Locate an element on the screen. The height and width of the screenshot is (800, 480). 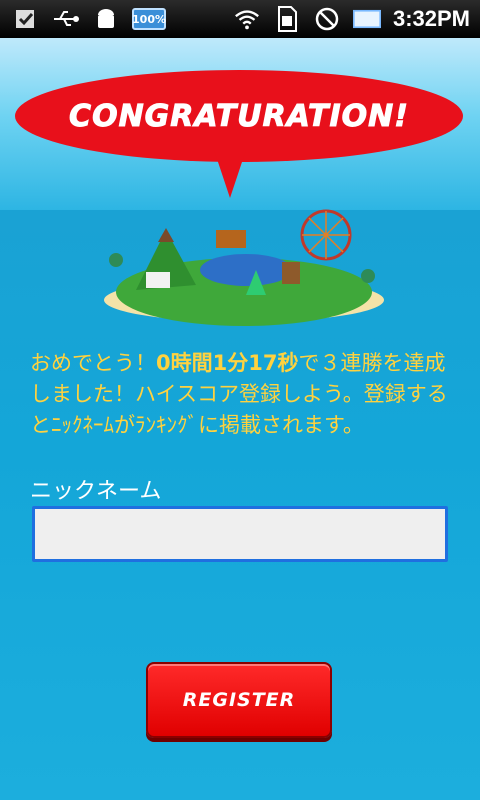
download-check-icon is located at coordinates (26, 19).